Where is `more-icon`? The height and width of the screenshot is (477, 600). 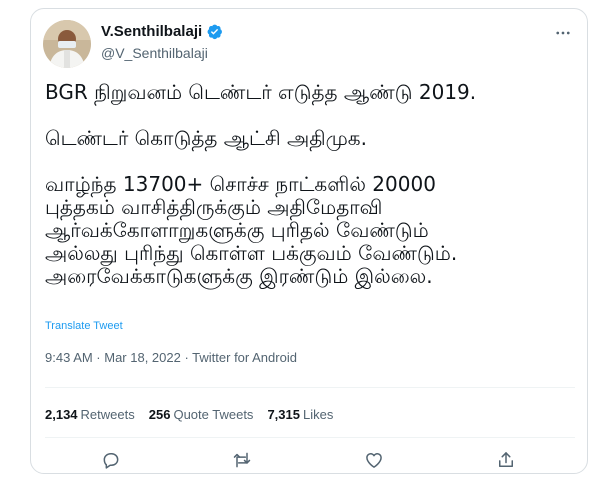
more-icon is located at coordinates (563, 33).